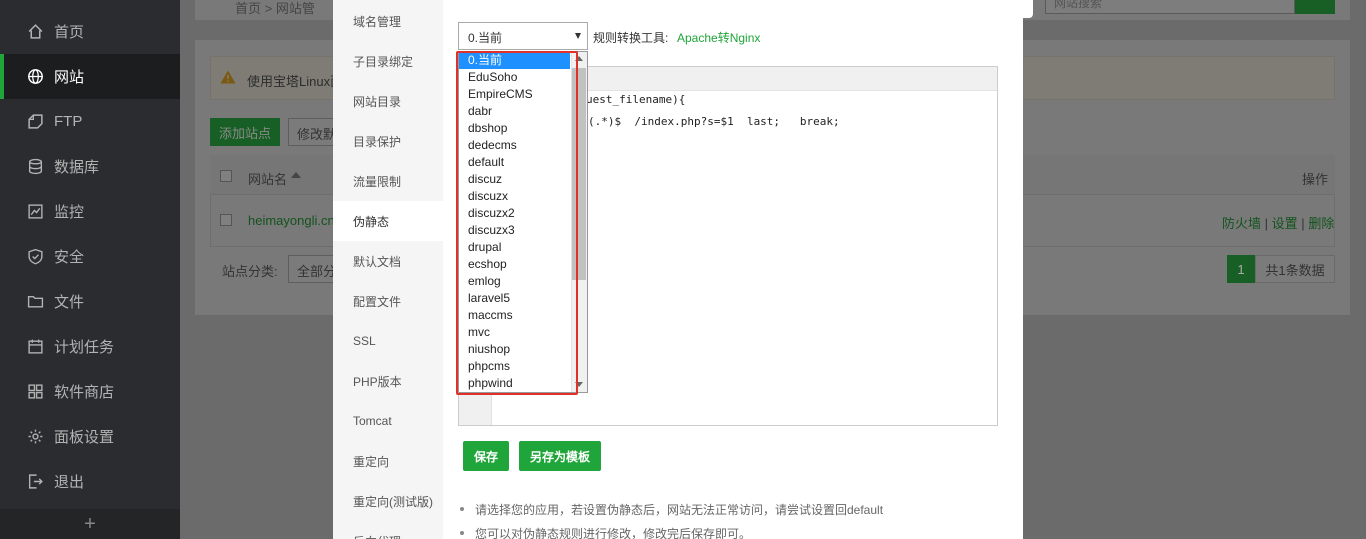 This screenshot has height=539, width=1366. Describe the element at coordinates (69, 212) in the screenshot. I see `sidebar-item-label: 监控` at that location.